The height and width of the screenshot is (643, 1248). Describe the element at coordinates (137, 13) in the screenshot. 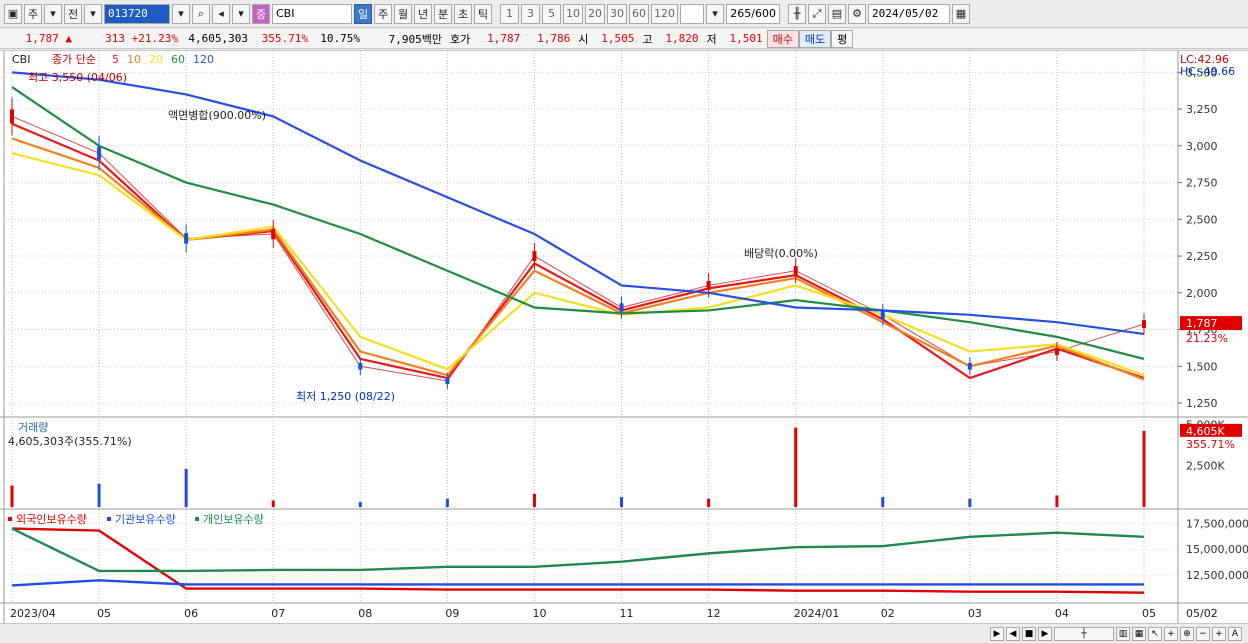

I see `stock-code-input: 013720` at that location.